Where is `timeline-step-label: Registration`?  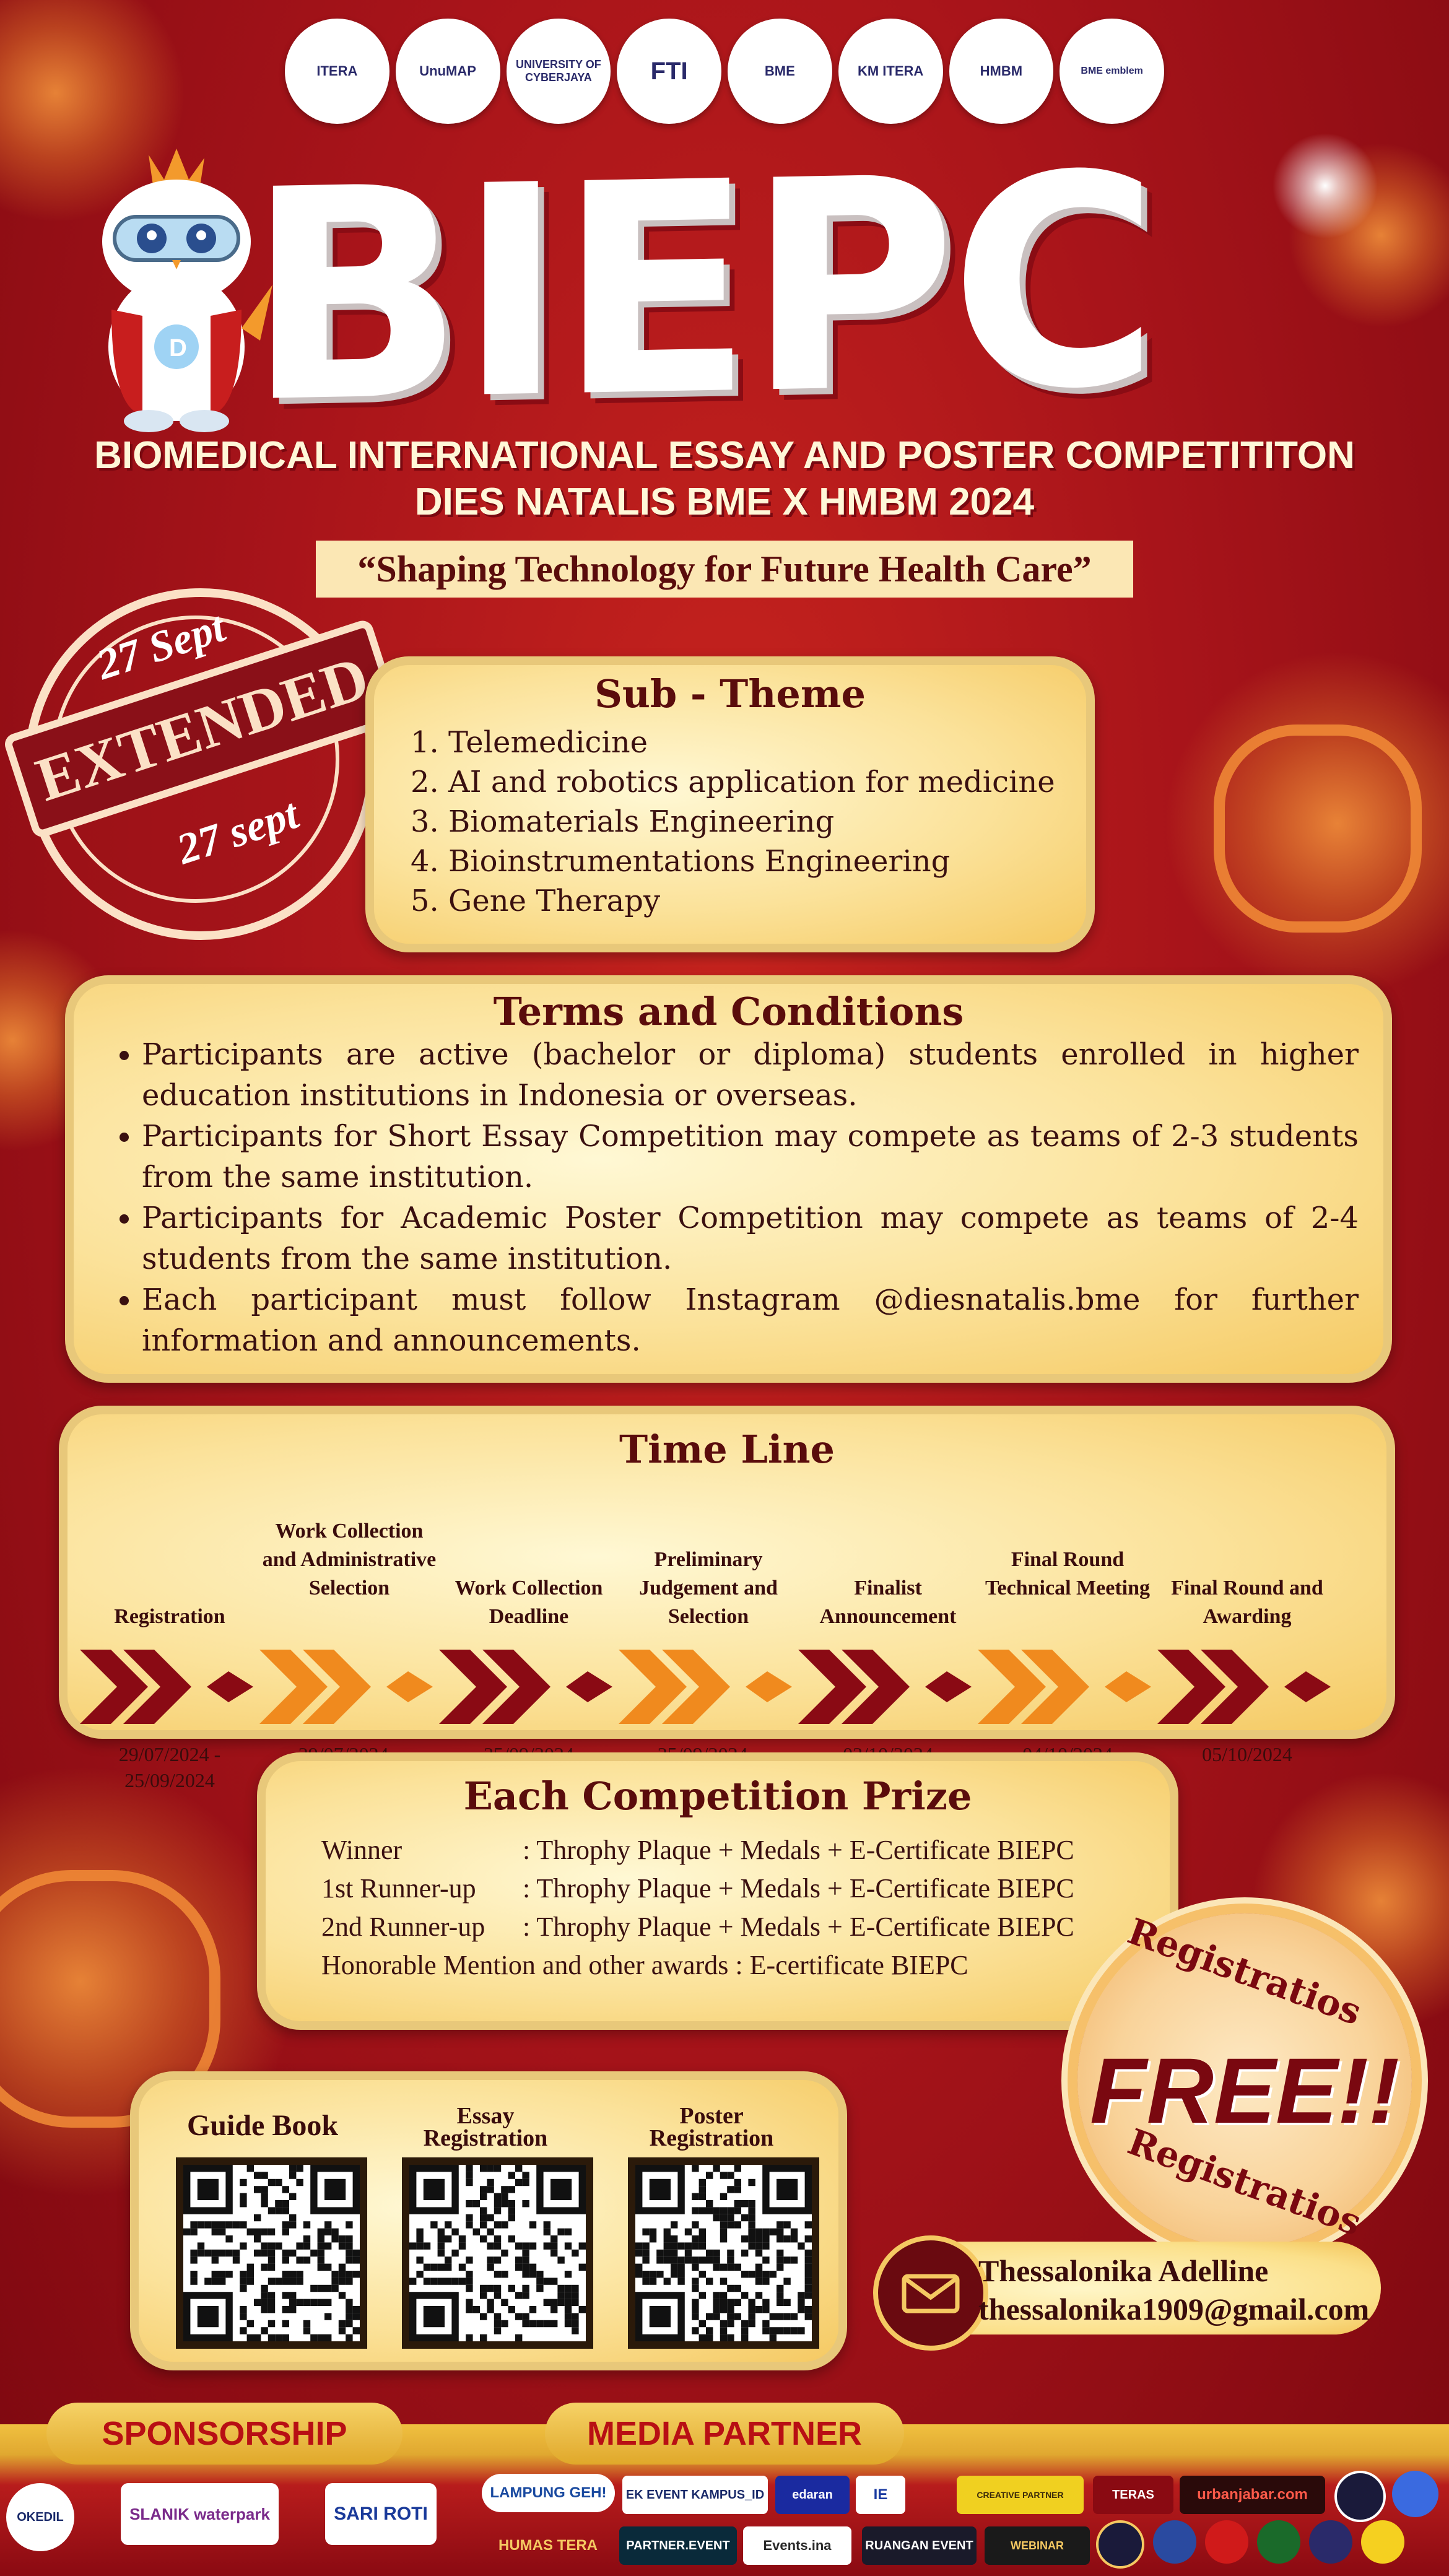
timeline-step-label: Registration is located at coordinates (169, 1616).